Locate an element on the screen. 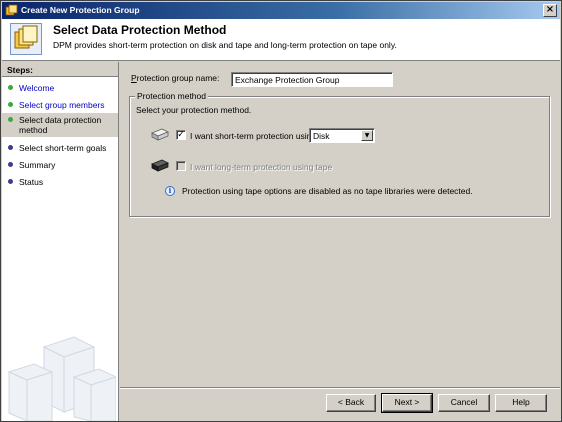 The height and width of the screenshot is (422, 562). title-bar: Create New Protection Group × is located at coordinates (281, 10).